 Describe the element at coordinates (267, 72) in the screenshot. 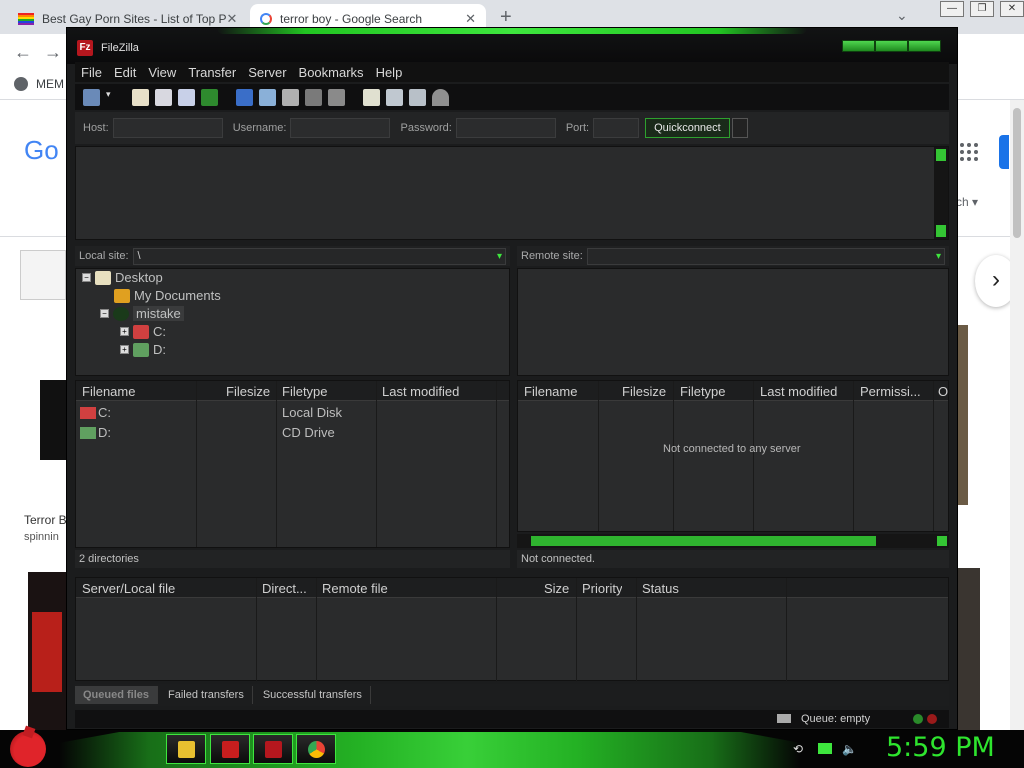

I see `menu-server: Server` at that location.